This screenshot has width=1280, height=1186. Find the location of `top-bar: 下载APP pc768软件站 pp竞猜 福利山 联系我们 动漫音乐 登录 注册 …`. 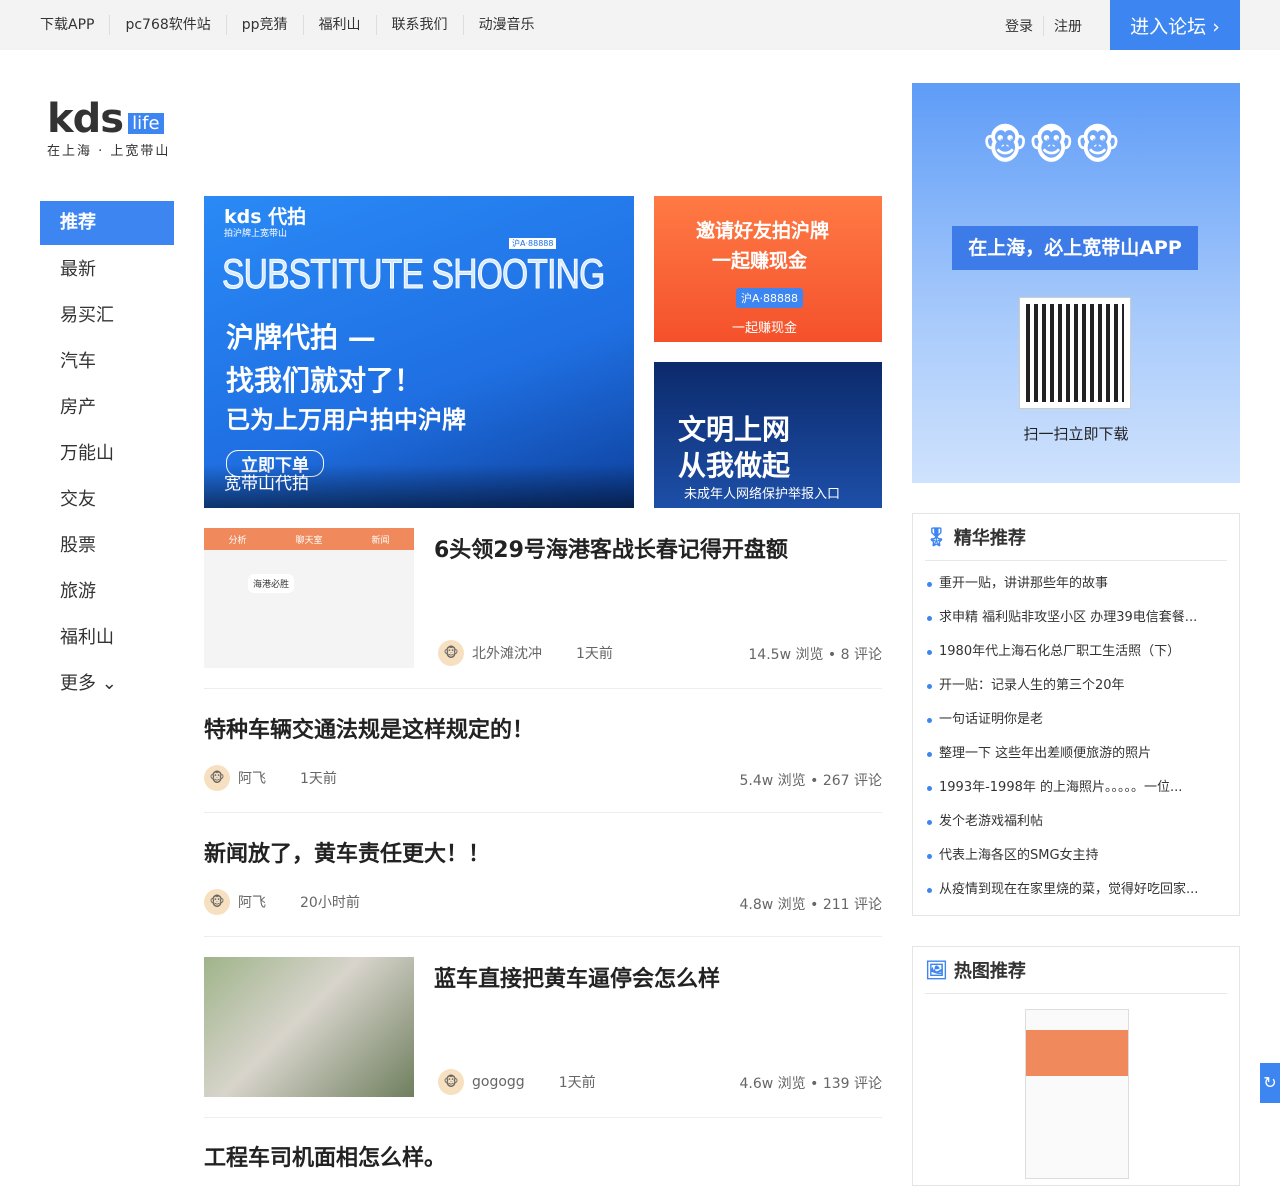

top-bar: 下载APP pc768软件站 pp竞猜 福利山 联系我们 动漫音乐 登录 注册 … is located at coordinates (640, 25).